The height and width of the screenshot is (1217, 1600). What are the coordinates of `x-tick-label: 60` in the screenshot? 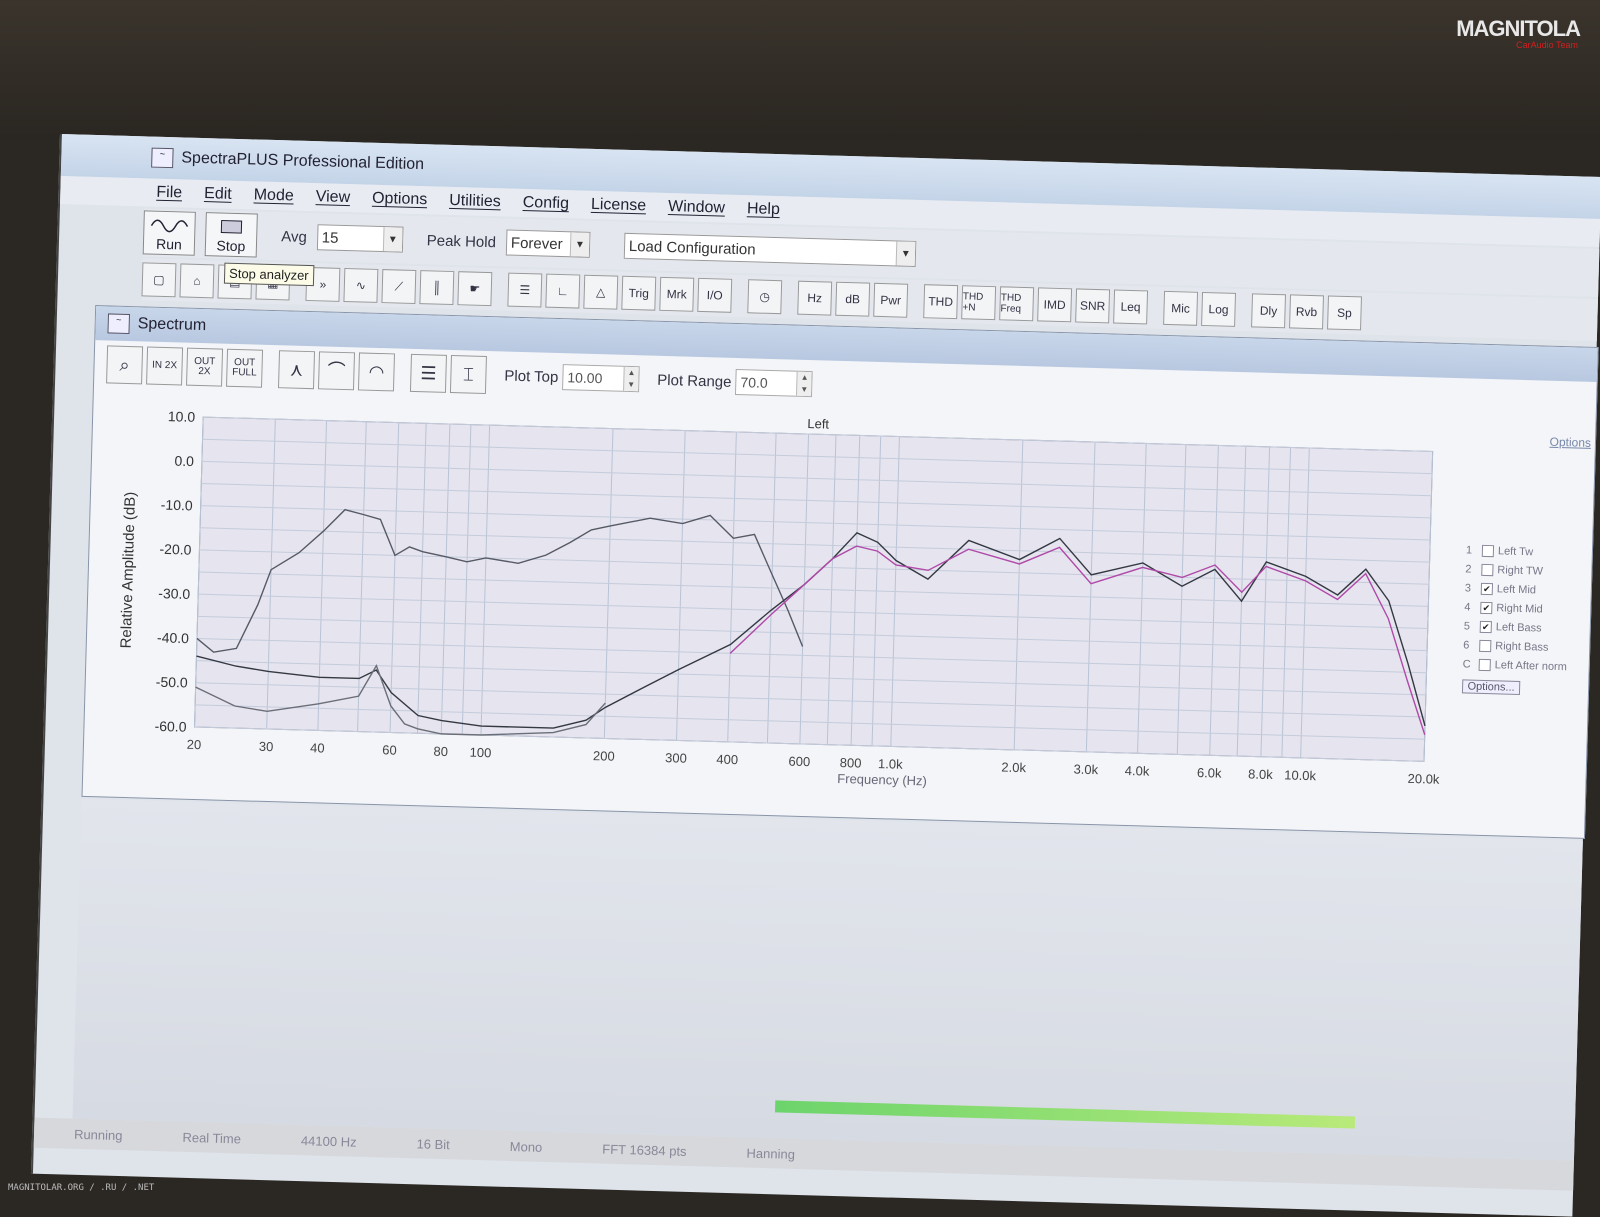 It's located at (389, 749).